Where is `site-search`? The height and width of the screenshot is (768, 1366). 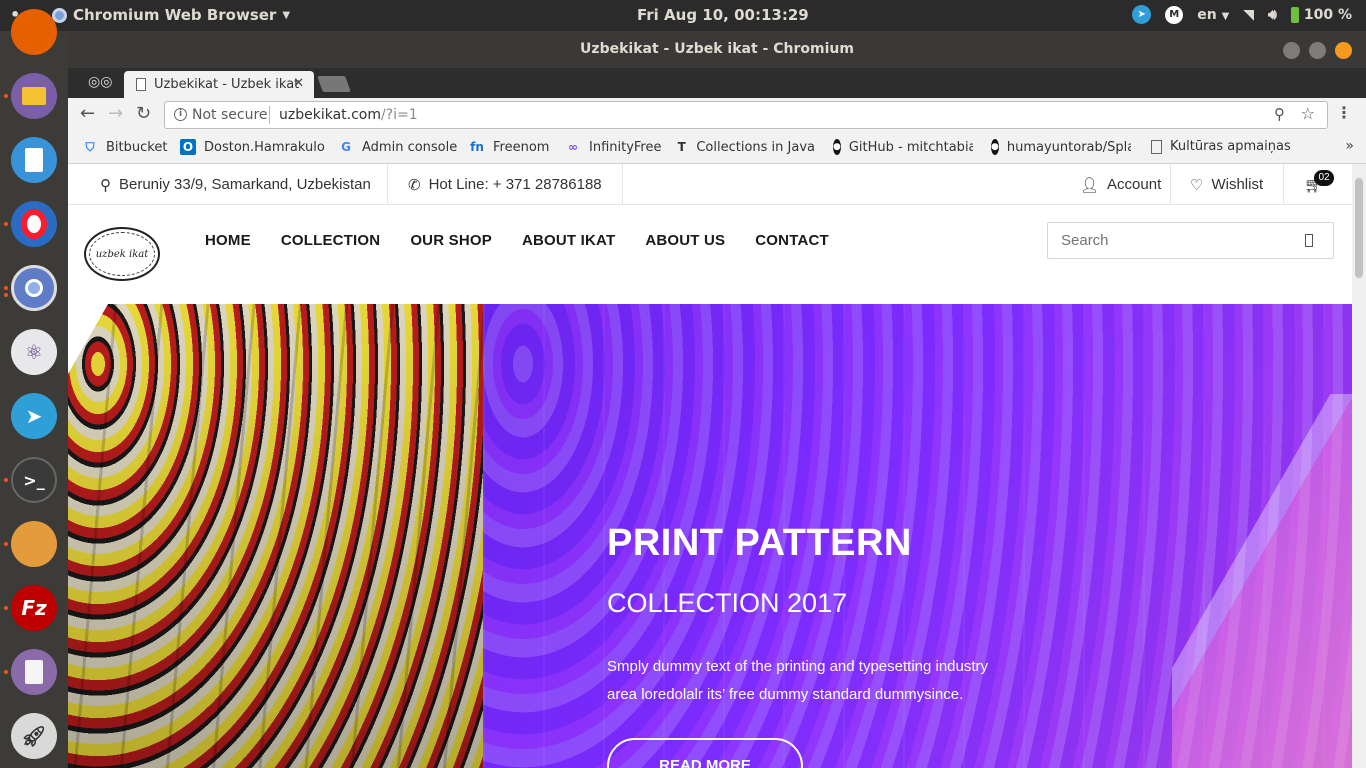 site-search is located at coordinates (1190, 240).